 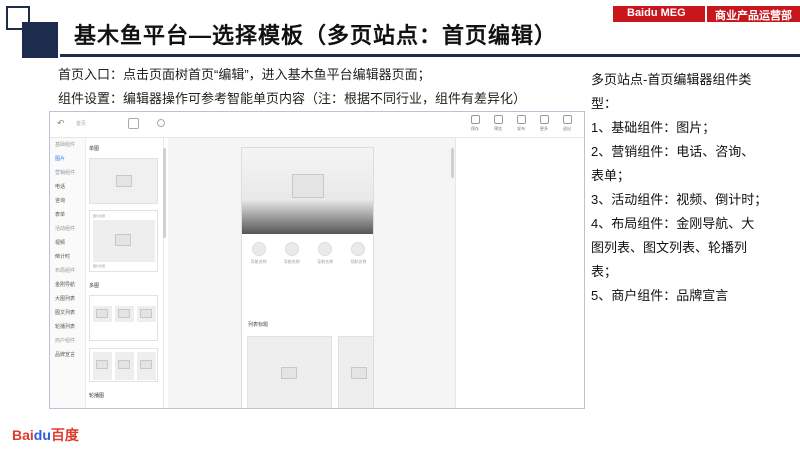 I want to click on exit-icon, so click(x=567, y=119).